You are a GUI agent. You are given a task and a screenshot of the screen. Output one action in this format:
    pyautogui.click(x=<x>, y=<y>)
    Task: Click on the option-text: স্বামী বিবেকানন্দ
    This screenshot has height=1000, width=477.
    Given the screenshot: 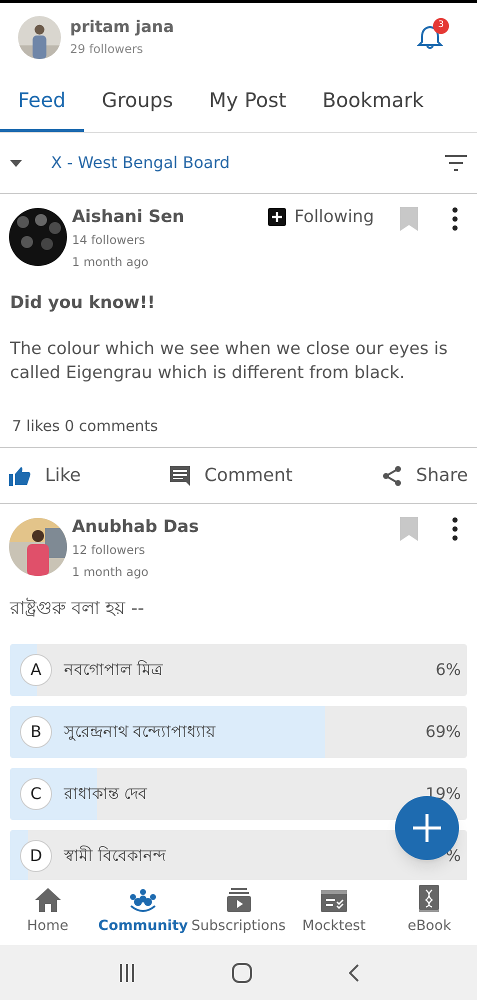 What is the action you would take?
    pyautogui.click(x=115, y=855)
    